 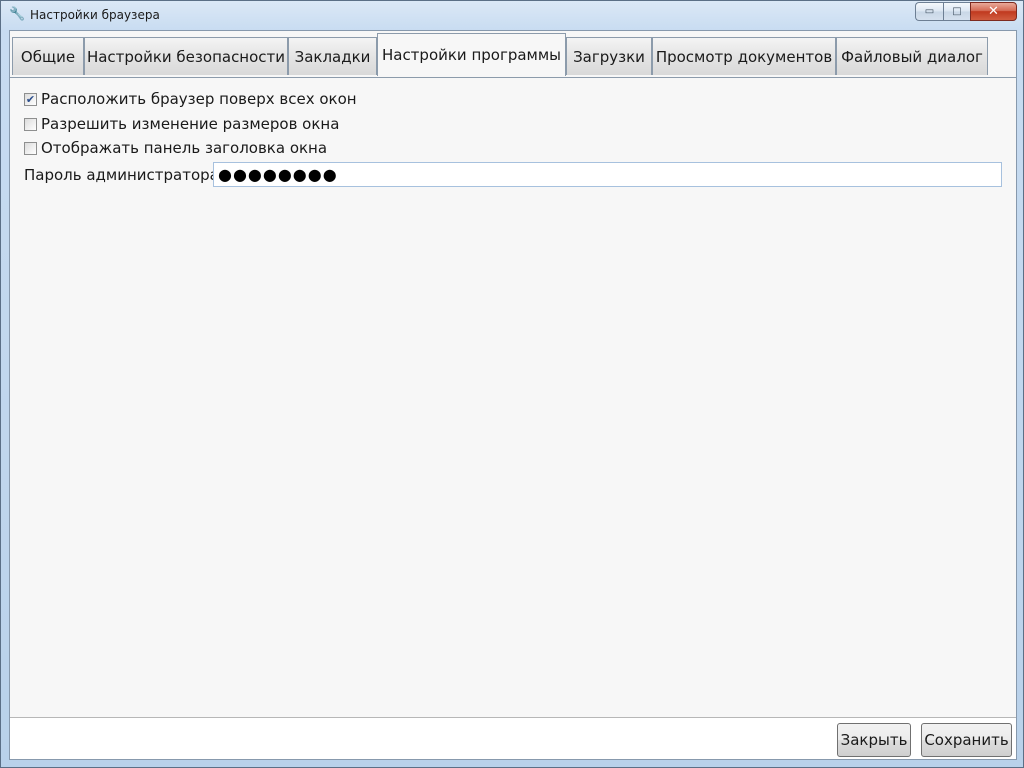 What do you see at coordinates (966, 740) in the screenshot?
I see `save-button: Сохранить` at bounding box center [966, 740].